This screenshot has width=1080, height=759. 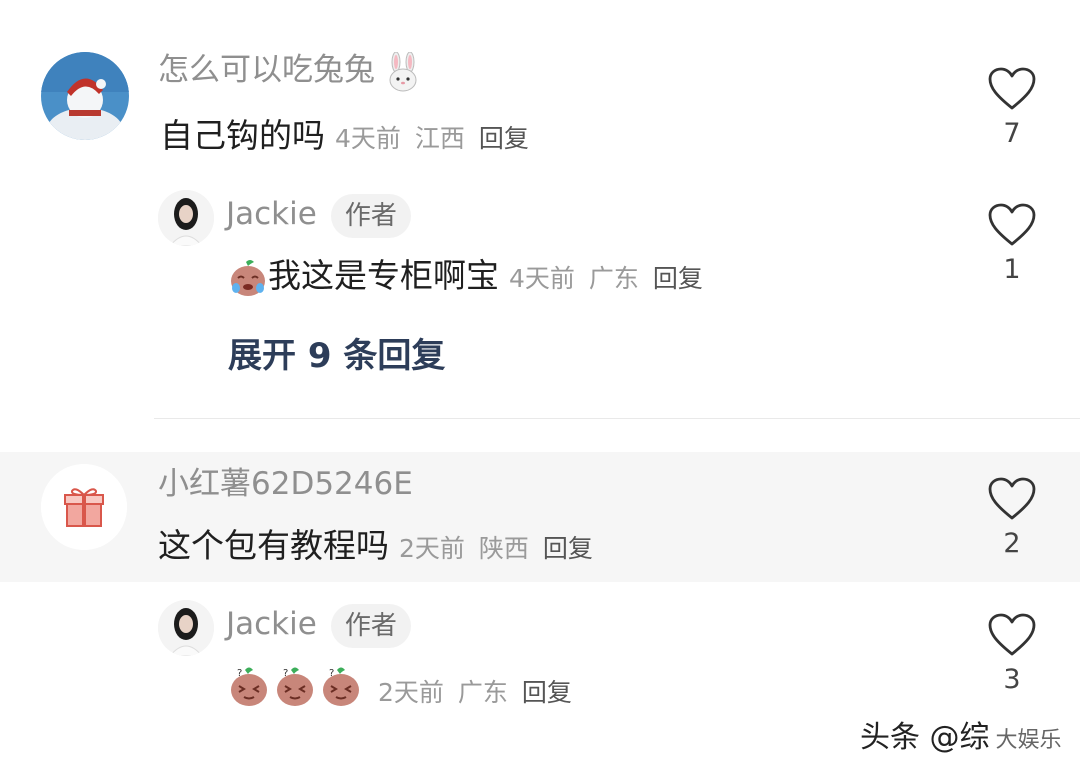 I want to click on comment-time: 2天前, so click(x=432, y=548).